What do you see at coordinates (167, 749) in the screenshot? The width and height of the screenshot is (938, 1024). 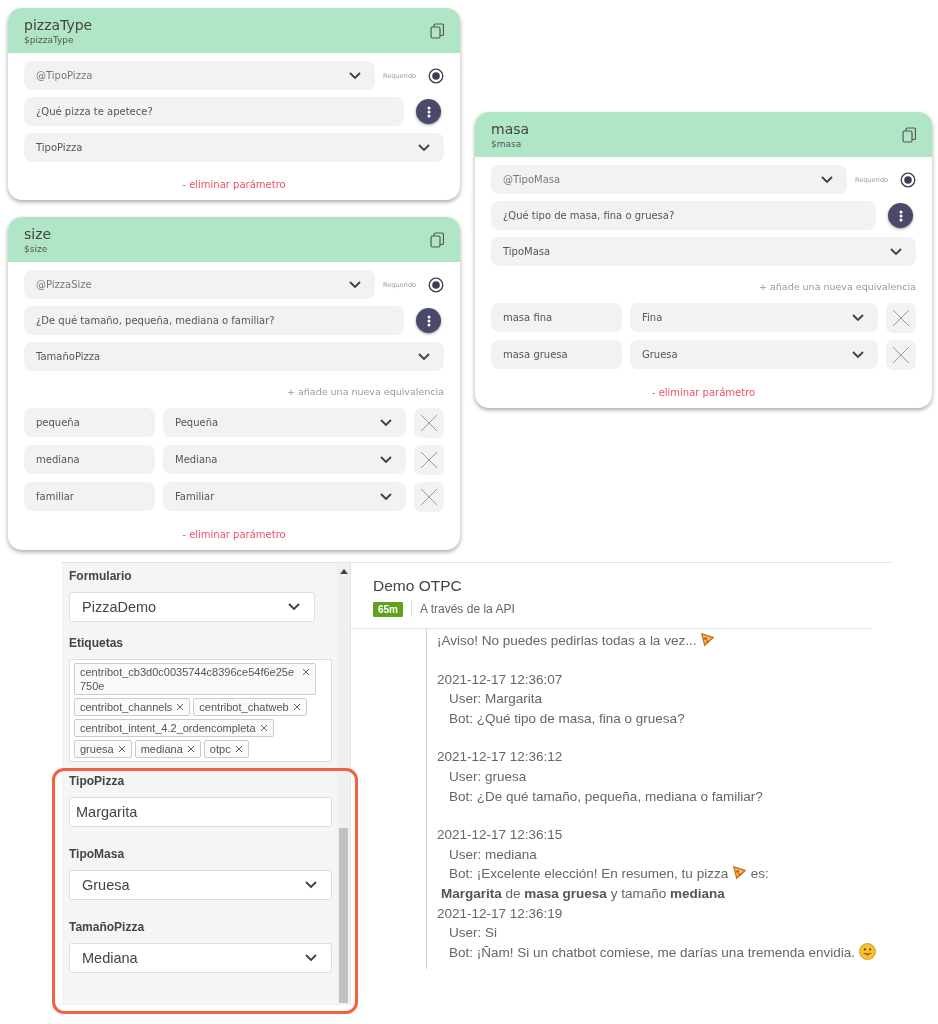 I see `tag-chip: mediana` at bounding box center [167, 749].